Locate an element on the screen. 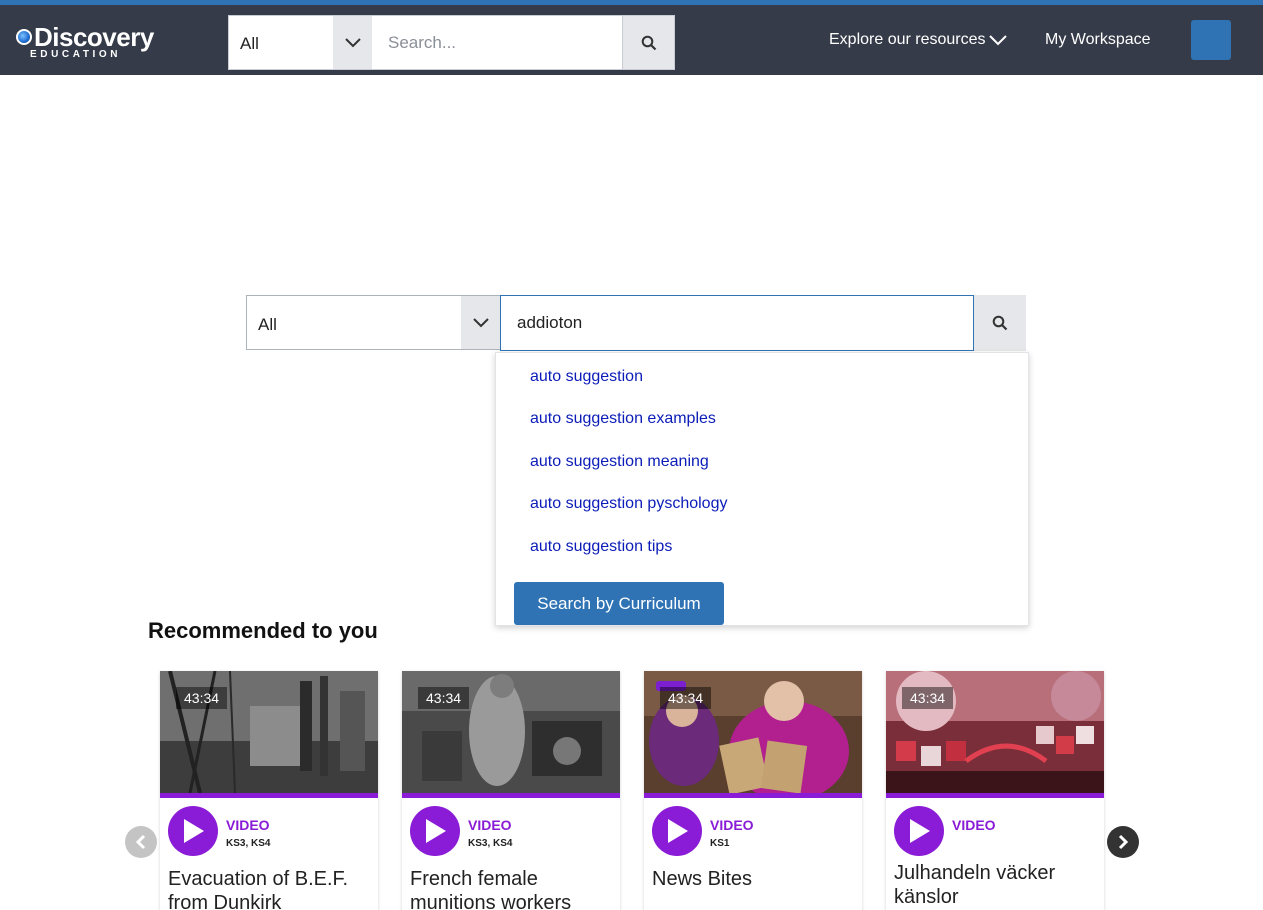 The image size is (1263, 910). explore-resources-menu: Explore our resources is located at coordinates (918, 40).